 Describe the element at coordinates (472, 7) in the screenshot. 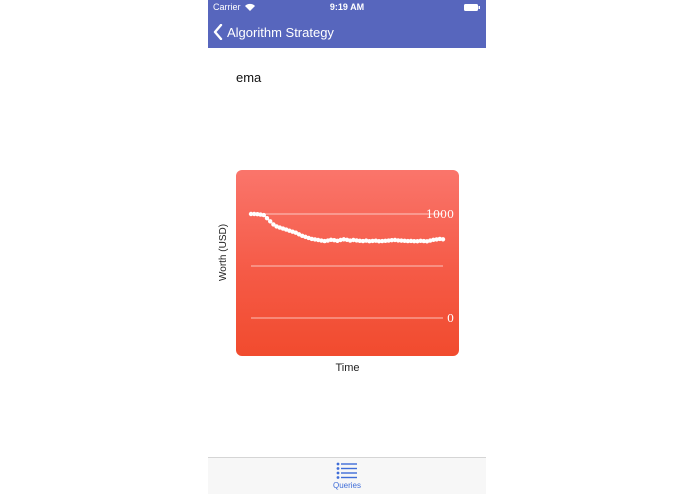

I see `battery-icon` at that location.